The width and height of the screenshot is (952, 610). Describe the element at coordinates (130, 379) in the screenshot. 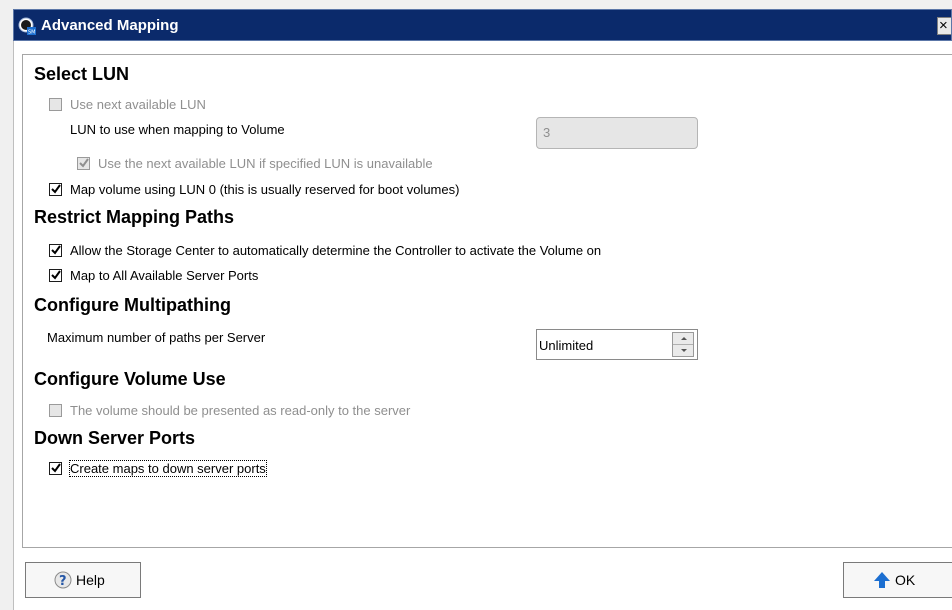

I see `section-title-volume-use: Configure Volume Use` at that location.